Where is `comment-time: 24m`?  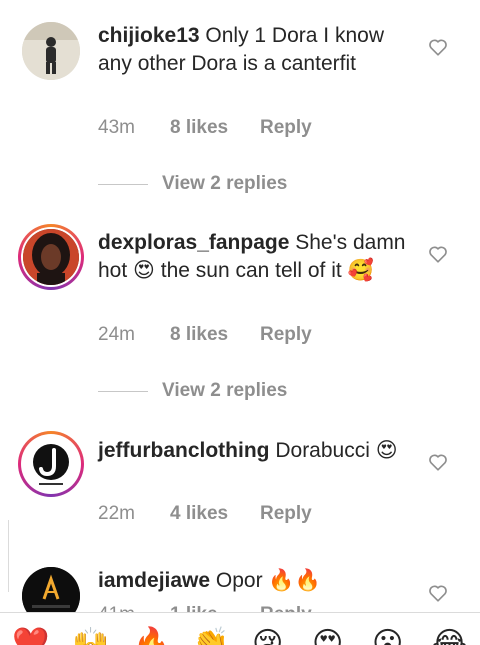 comment-time: 24m is located at coordinates (116, 334).